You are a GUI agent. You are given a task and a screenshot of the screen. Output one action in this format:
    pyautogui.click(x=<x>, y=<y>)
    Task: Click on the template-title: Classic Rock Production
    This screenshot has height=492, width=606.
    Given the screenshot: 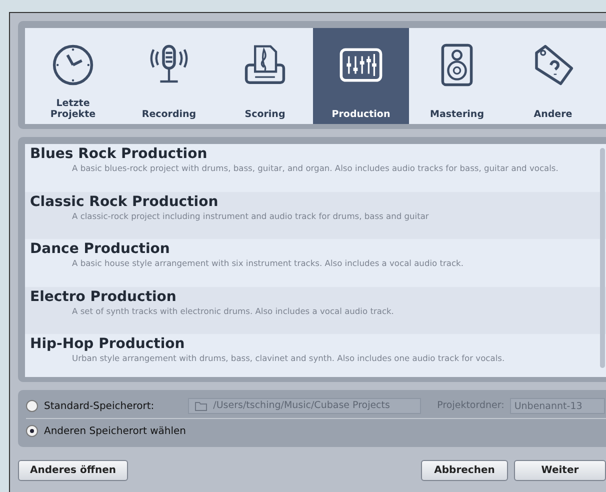 What is the action you would take?
    pyautogui.click(x=125, y=202)
    